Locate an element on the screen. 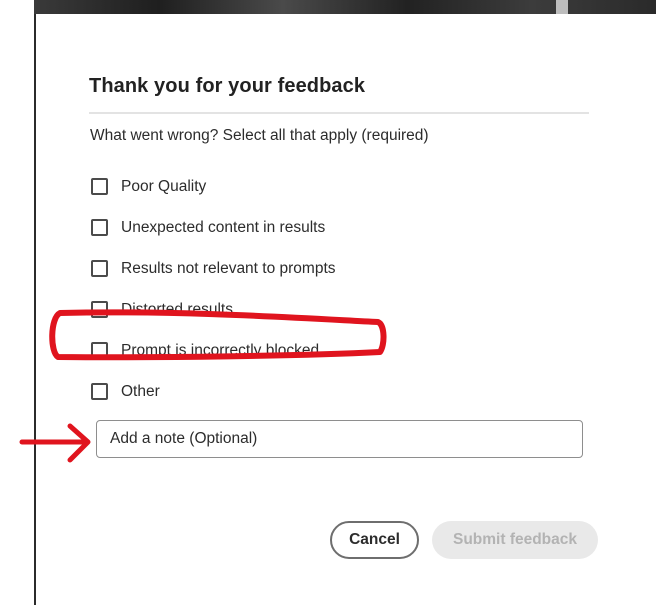  option-incorrectly-blocked: Prompt is incorrectly blocked is located at coordinates (213, 350).